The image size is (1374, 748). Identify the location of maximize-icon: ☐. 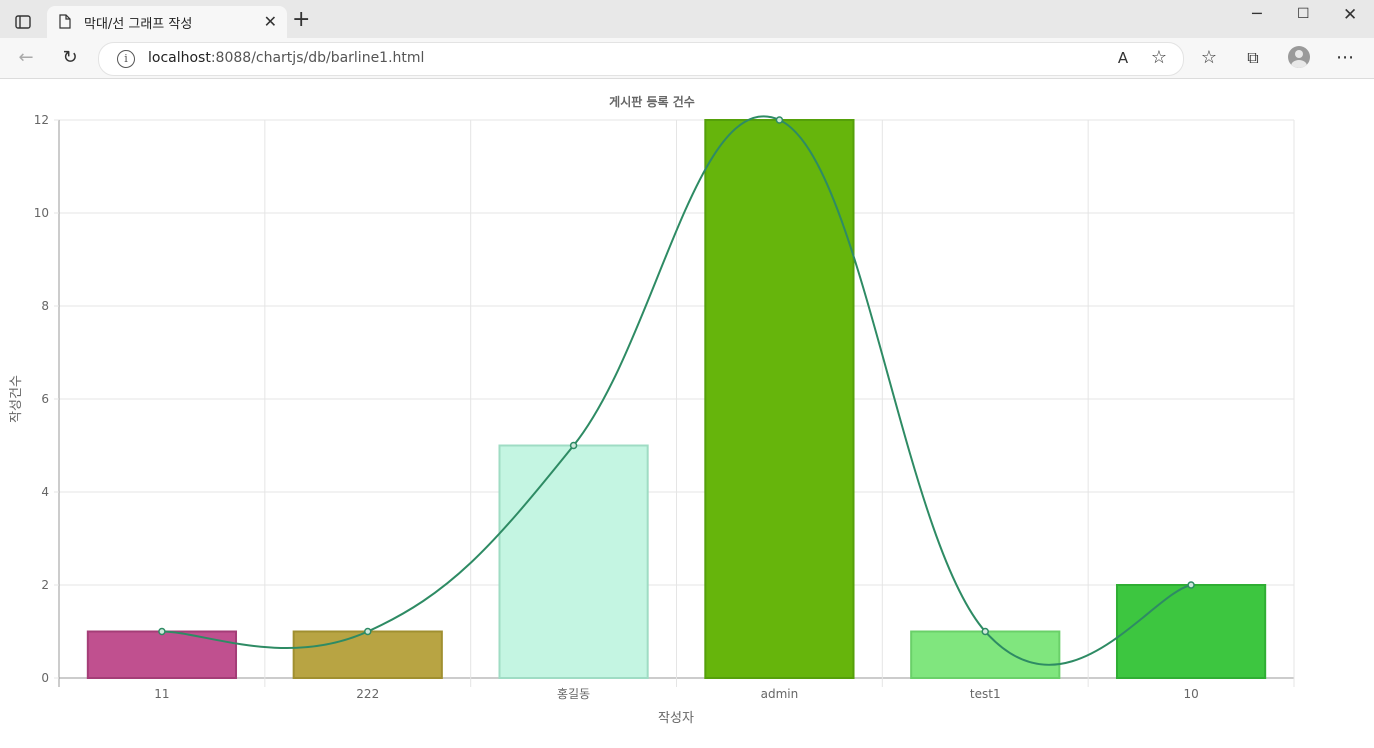
(1303, 14).